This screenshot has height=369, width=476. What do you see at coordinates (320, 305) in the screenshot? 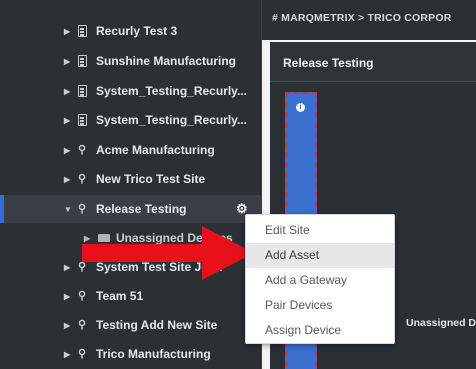
I see `menu-item-pair-devices: Pair Devices` at bounding box center [320, 305].